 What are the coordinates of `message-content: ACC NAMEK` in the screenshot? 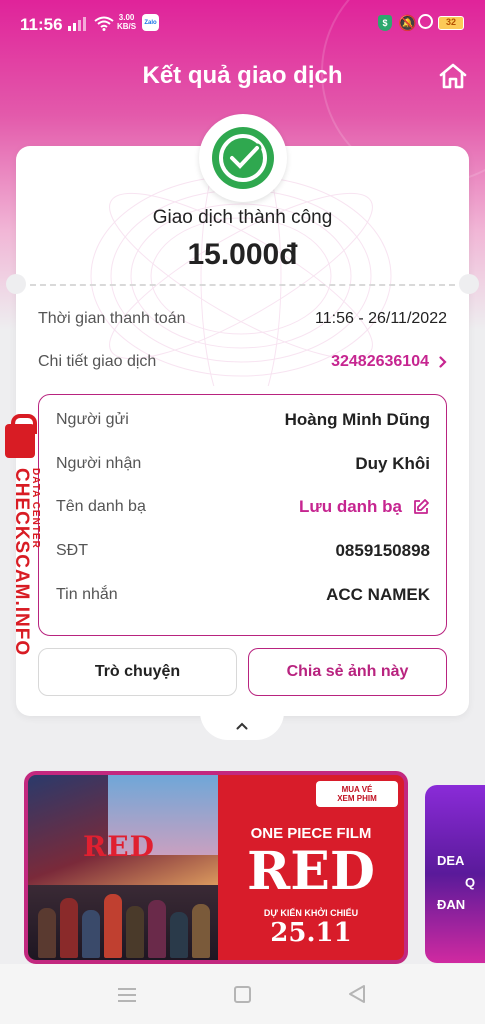 It's located at (378, 594).